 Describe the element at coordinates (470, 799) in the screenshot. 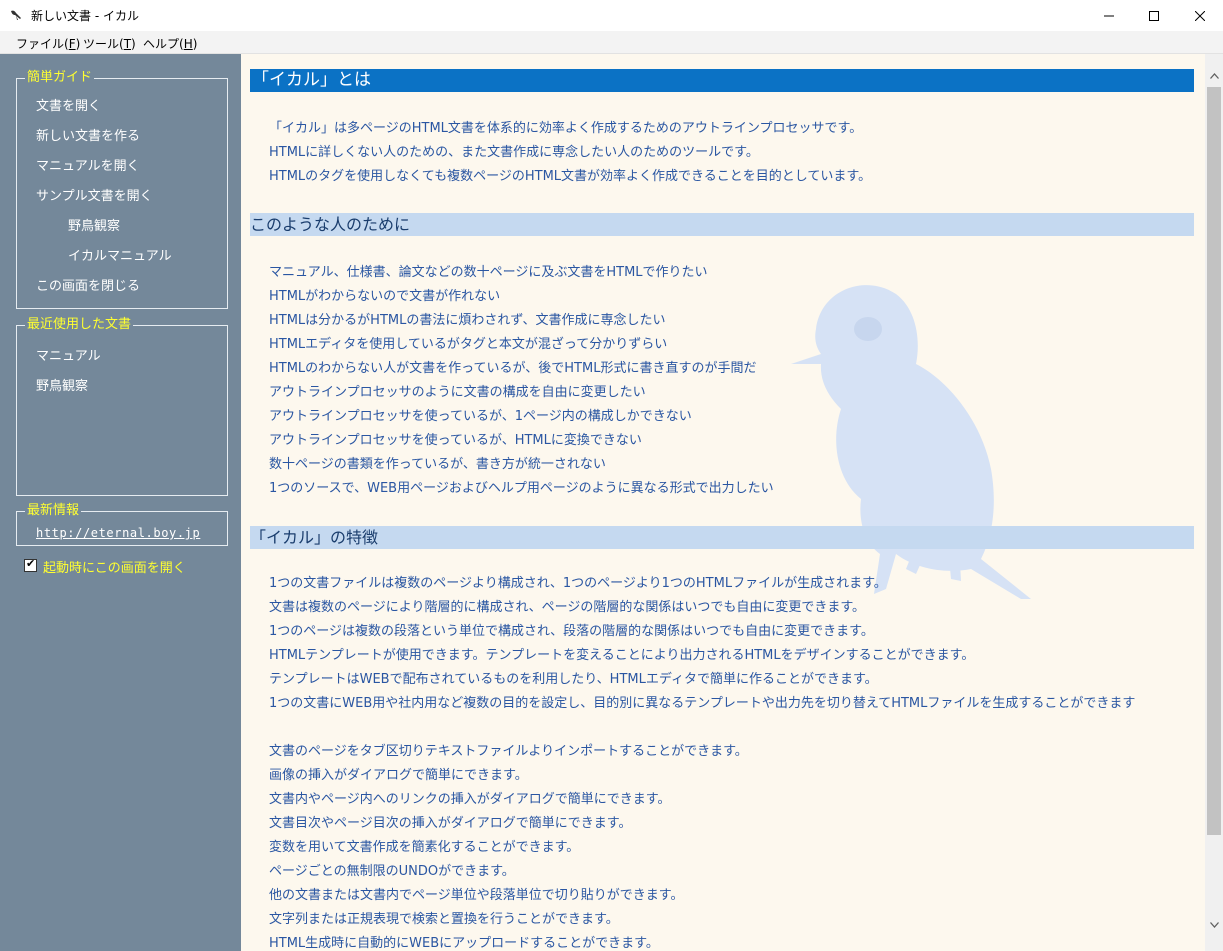

I see `feature-line-9: 文書内やページ内へのリンクの挿入がダイアログで簡単にできます。` at that location.